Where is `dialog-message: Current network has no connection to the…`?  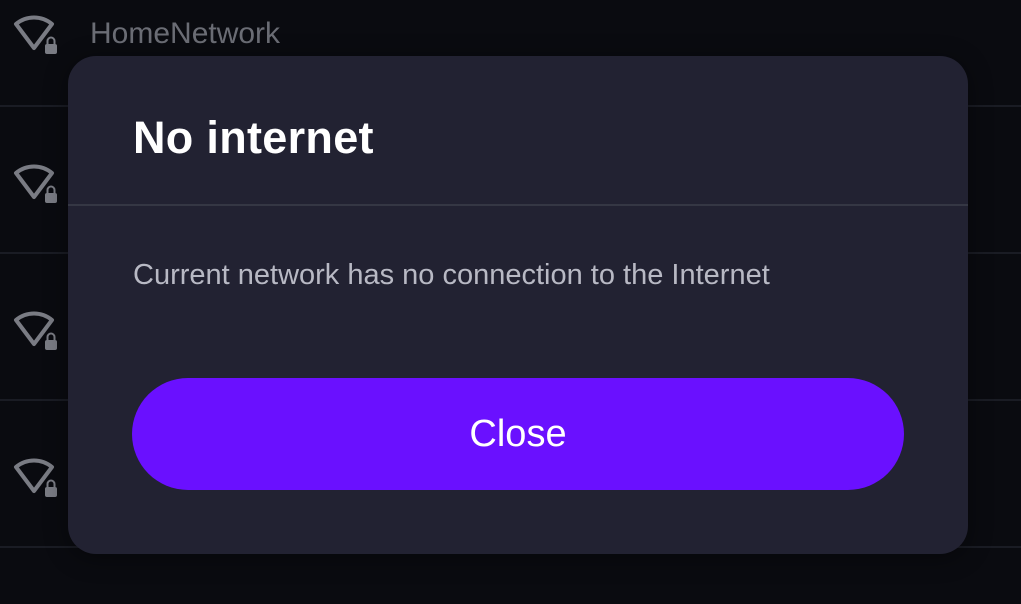 dialog-message: Current network has no connection to the… is located at coordinates (451, 275).